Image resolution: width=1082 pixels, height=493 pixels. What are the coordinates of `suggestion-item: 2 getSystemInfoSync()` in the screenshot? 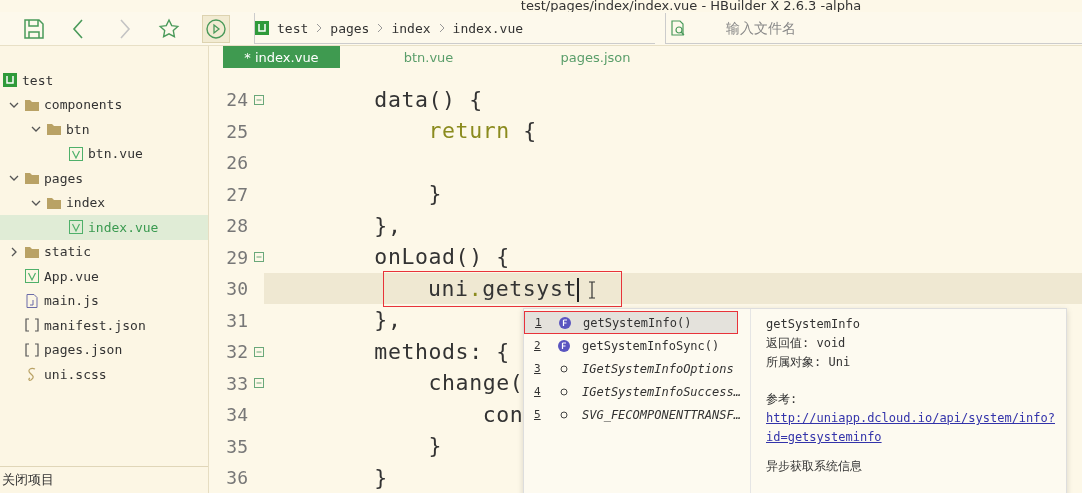 It's located at (637, 345).